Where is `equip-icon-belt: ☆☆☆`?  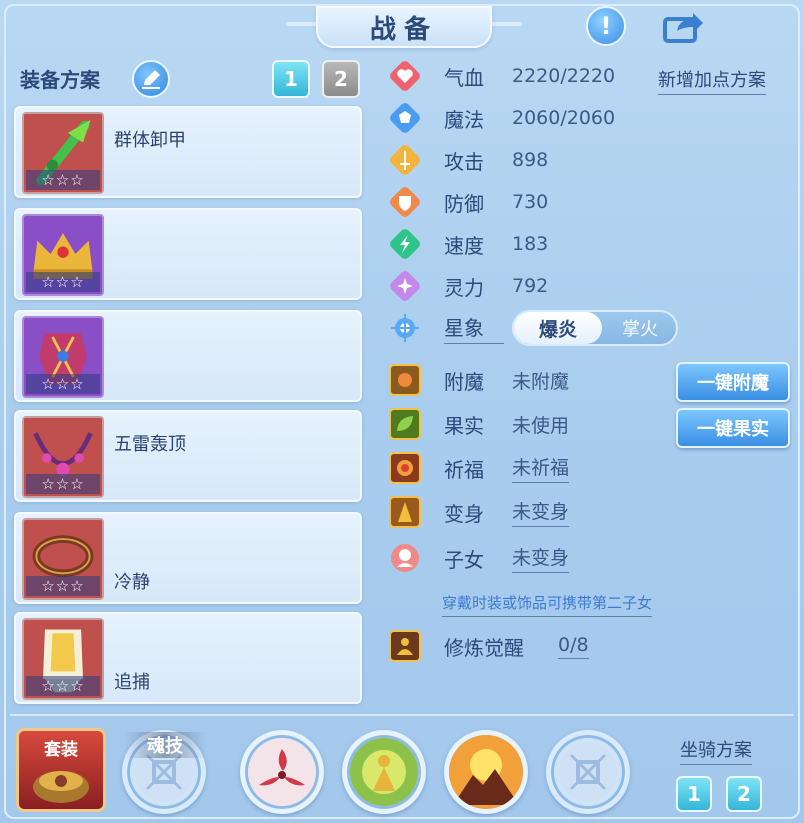
equip-icon-belt: ☆☆☆ is located at coordinates (63, 559).